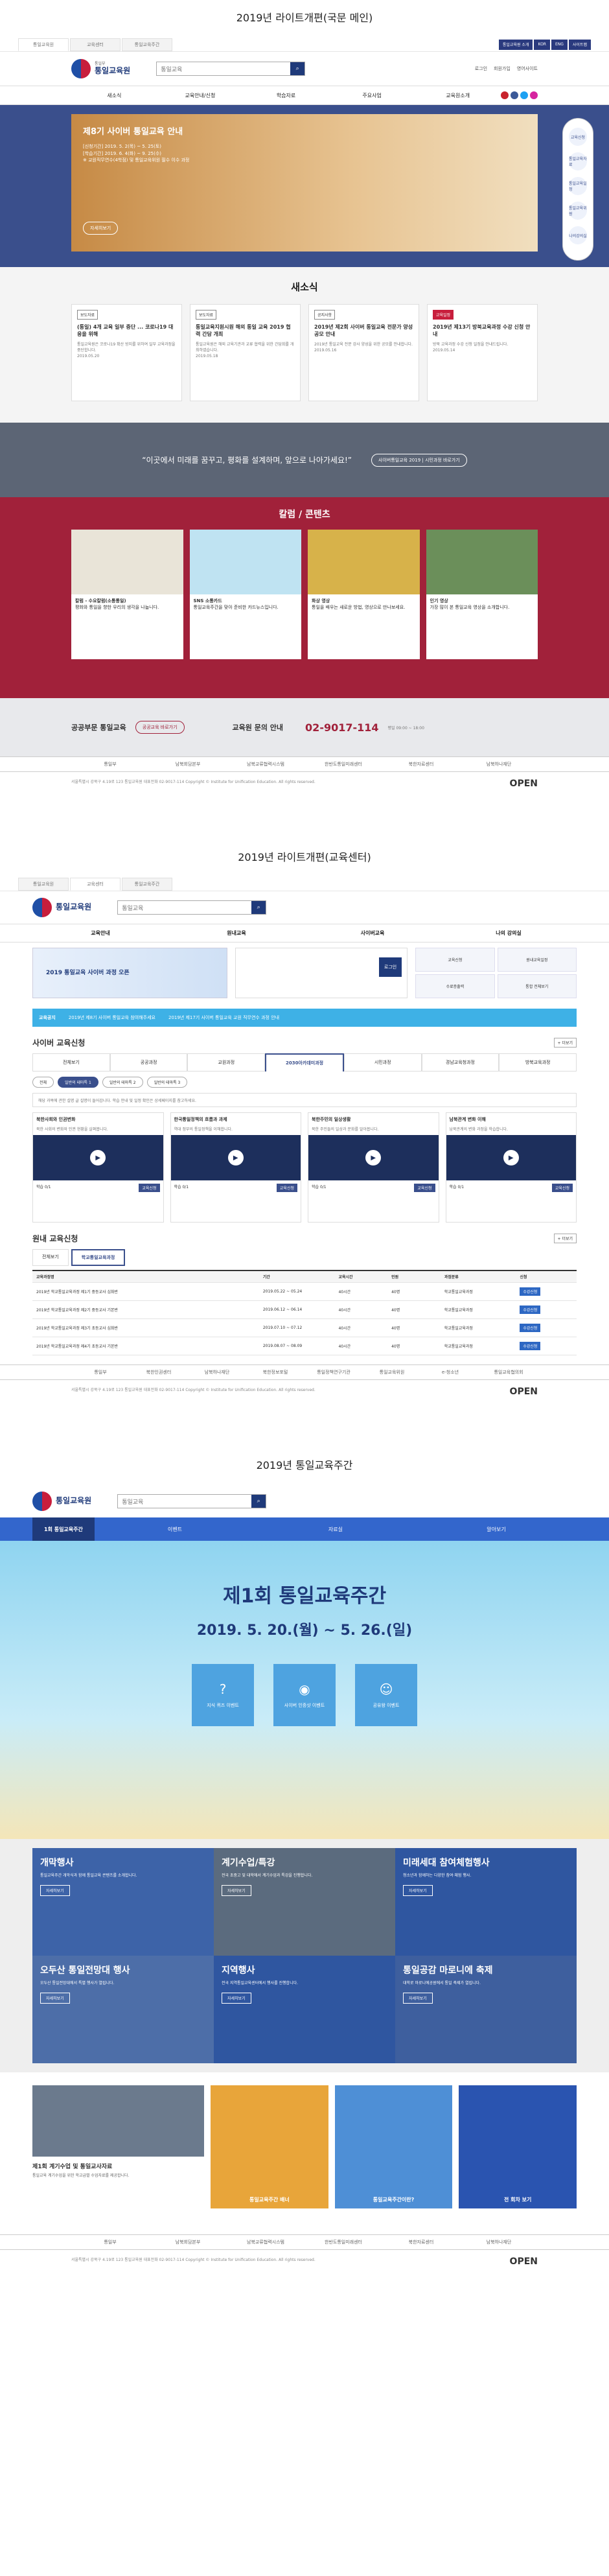 The image size is (609, 2576). I want to click on tab: 시민과정, so click(382, 1062).